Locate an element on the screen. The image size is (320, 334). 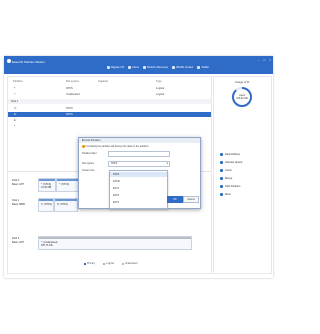
table-header: Partition File system Capacity Type is located at coordinates (109, 81).